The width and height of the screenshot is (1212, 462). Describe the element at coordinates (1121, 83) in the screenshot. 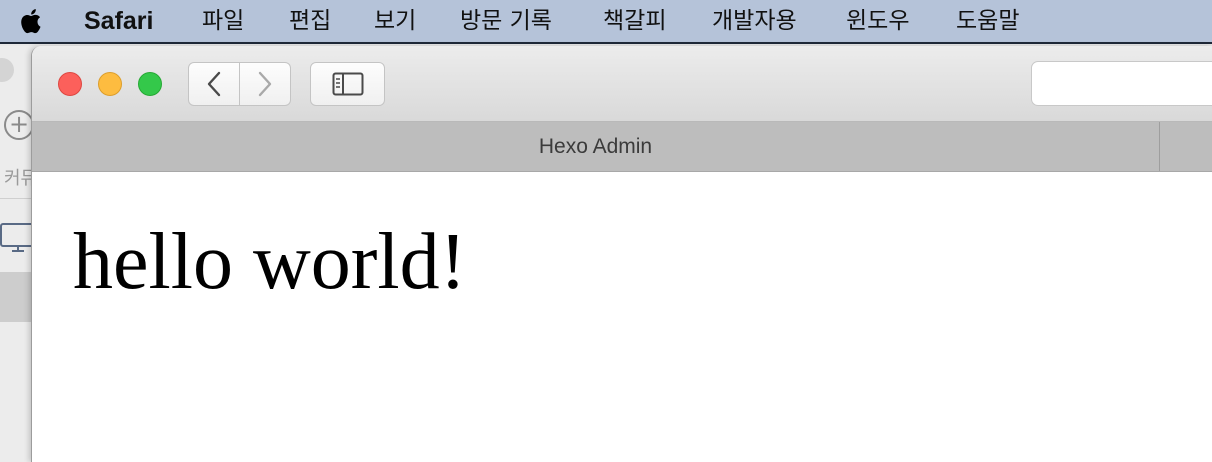

I see `address-bar` at that location.